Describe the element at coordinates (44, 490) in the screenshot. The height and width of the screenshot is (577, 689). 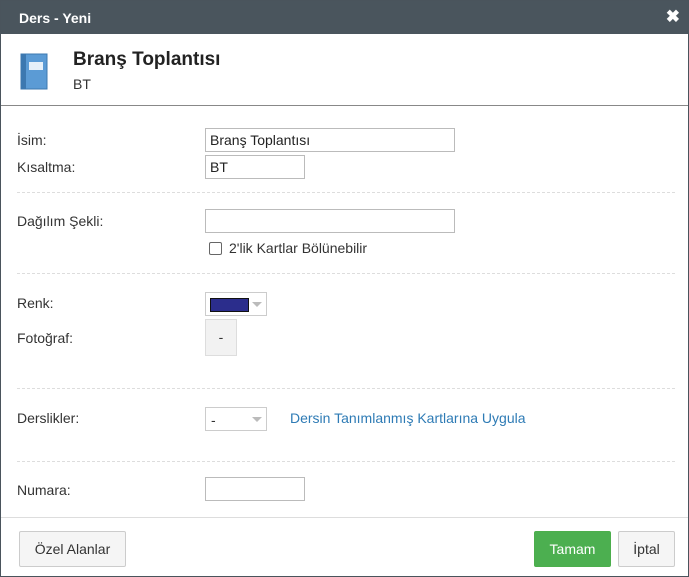
I see `number-label: Numara:` at that location.